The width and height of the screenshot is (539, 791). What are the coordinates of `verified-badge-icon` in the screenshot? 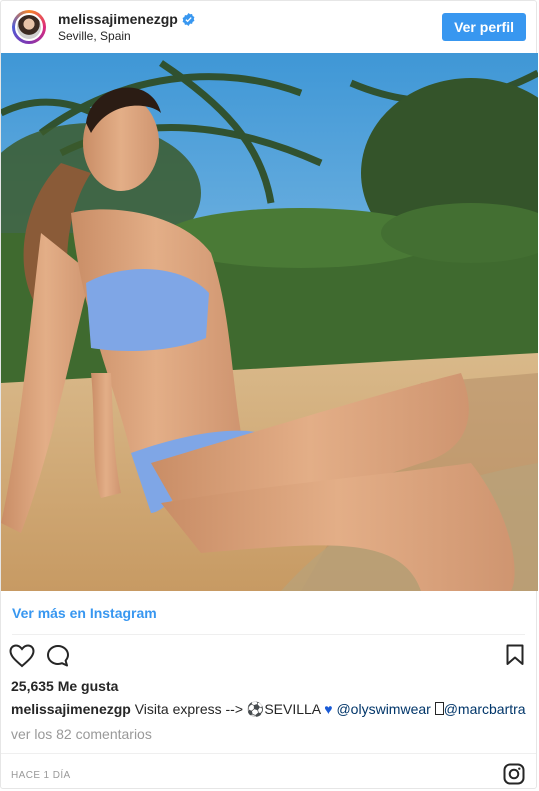 It's located at (188, 19).